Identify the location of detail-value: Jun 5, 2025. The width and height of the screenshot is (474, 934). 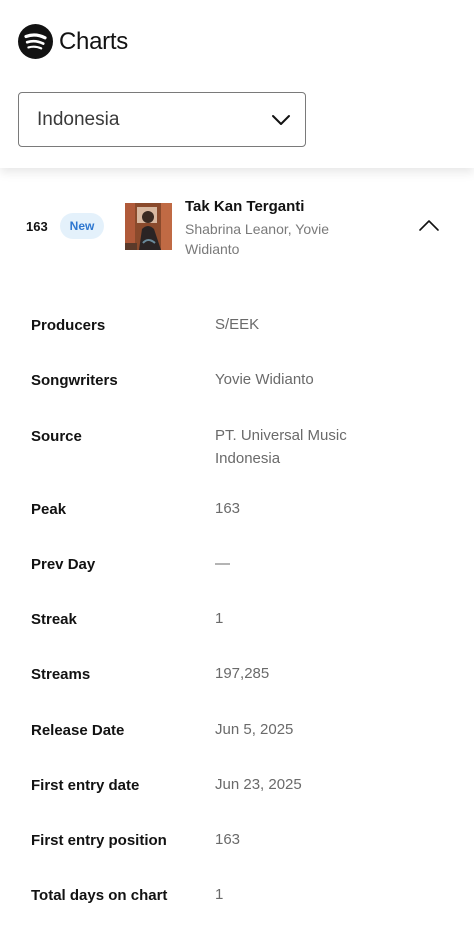
(254, 729).